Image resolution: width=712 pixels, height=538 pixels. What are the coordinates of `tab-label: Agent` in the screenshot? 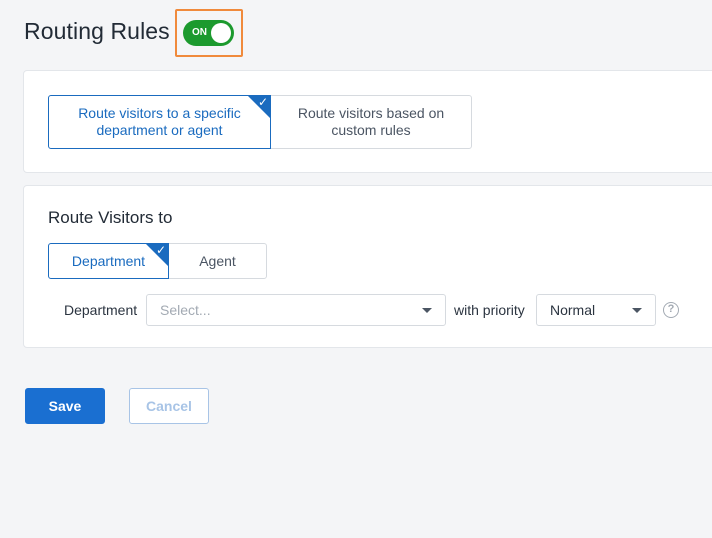 It's located at (217, 260).